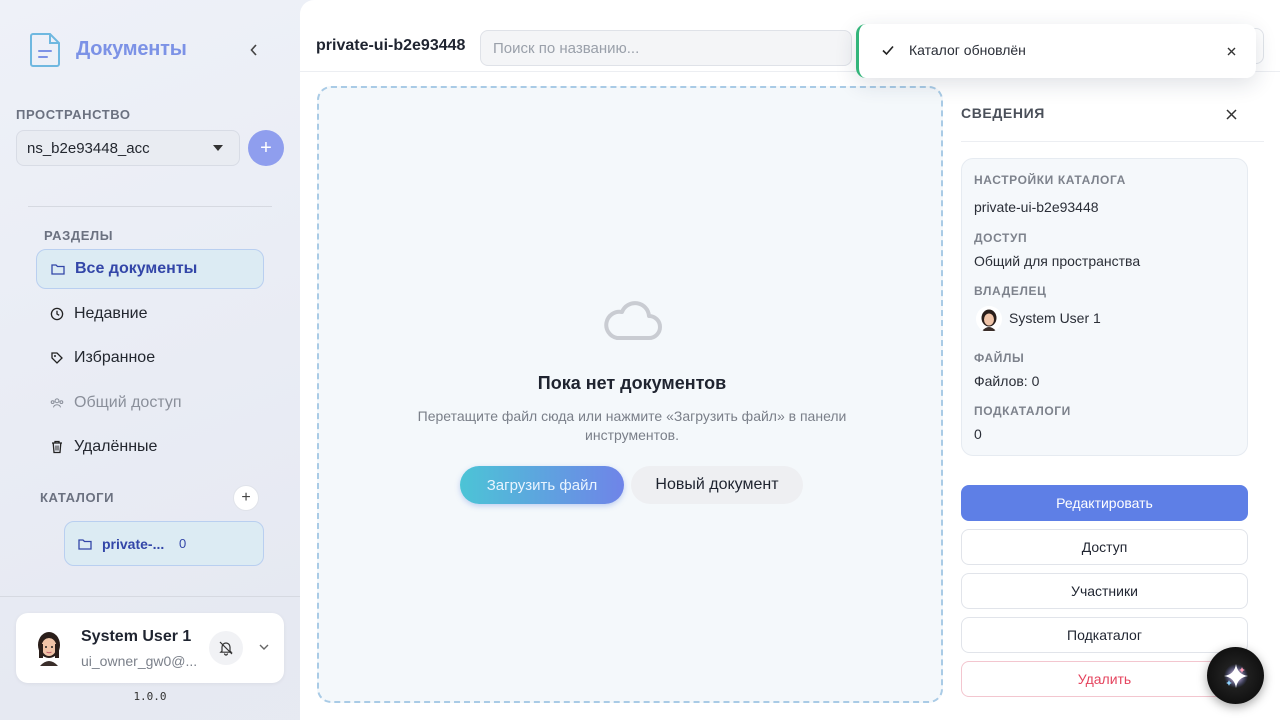 Image resolution: width=1280 pixels, height=720 pixels. I want to click on details-divider, so click(1112, 141).